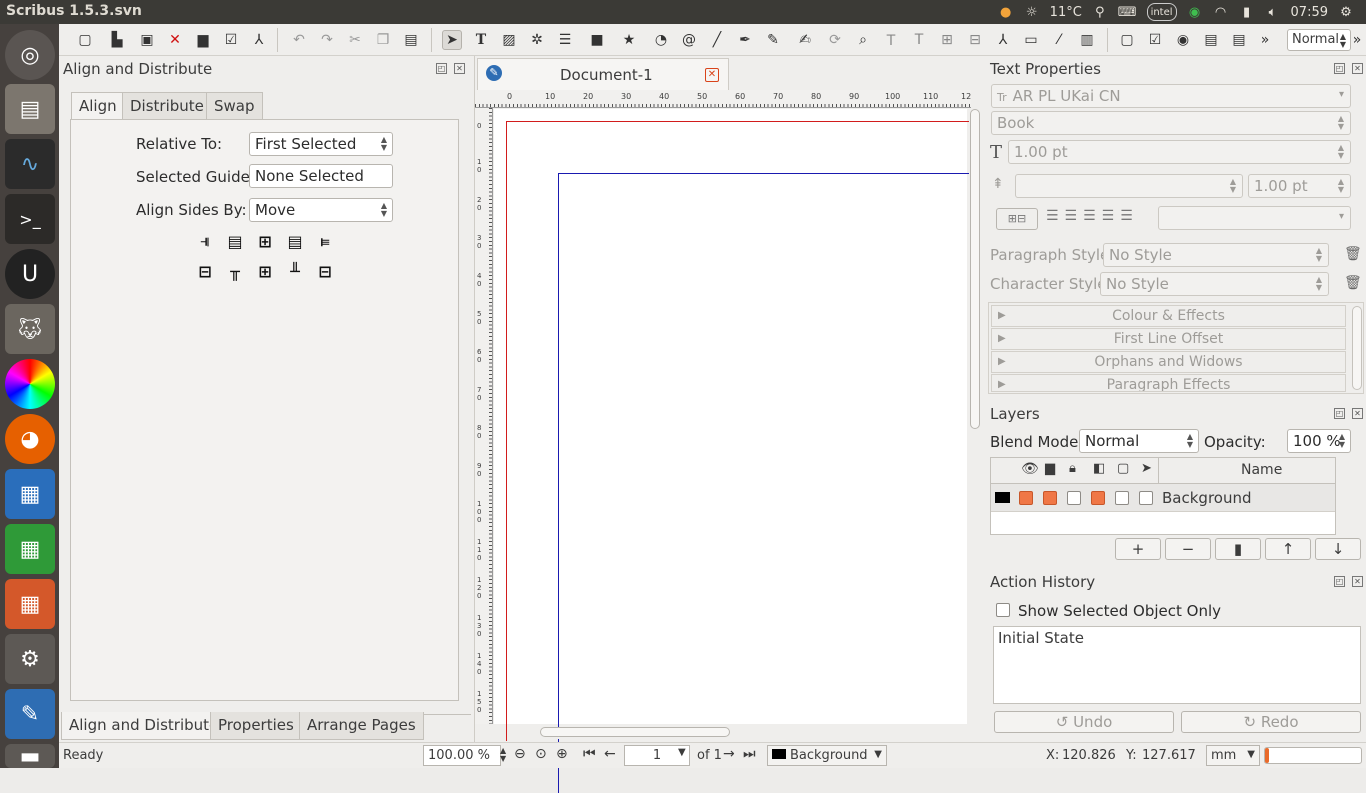 The height and width of the screenshot is (793, 1366). I want to click on rotate-icon: ⟳, so click(835, 40).